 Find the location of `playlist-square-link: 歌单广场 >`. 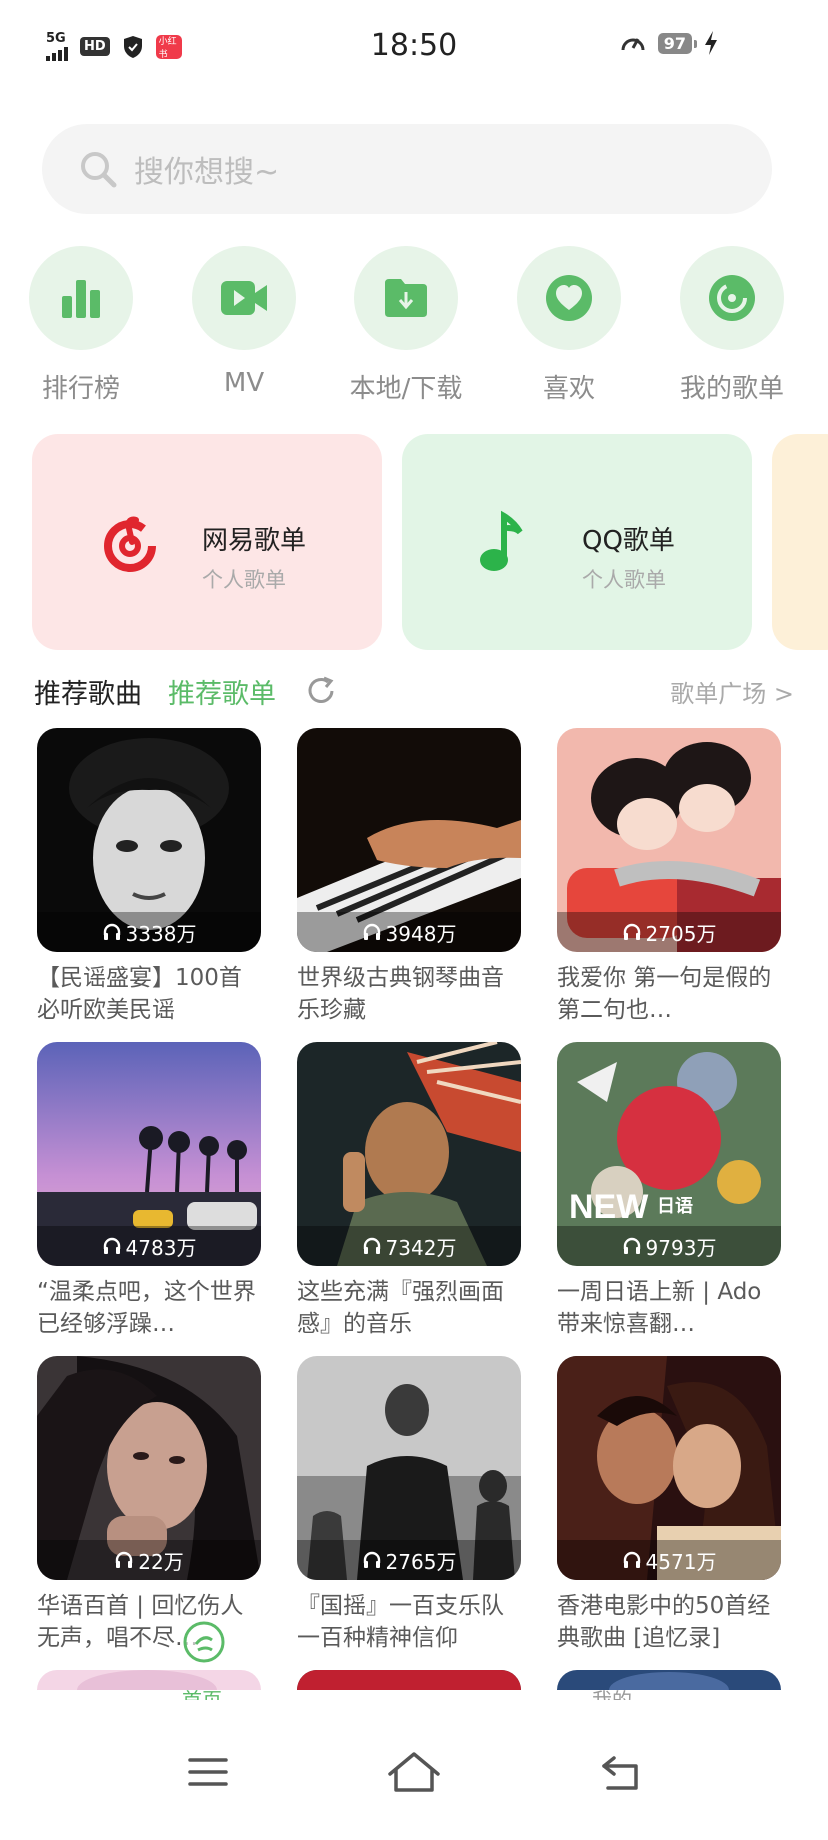

playlist-square-link: 歌单广场 > is located at coordinates (732, 691).